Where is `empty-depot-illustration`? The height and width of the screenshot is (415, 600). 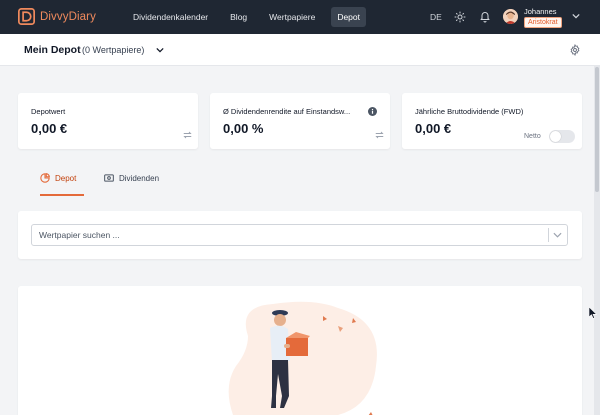 empty-depot-illustration is located at coordinates (302, 358).